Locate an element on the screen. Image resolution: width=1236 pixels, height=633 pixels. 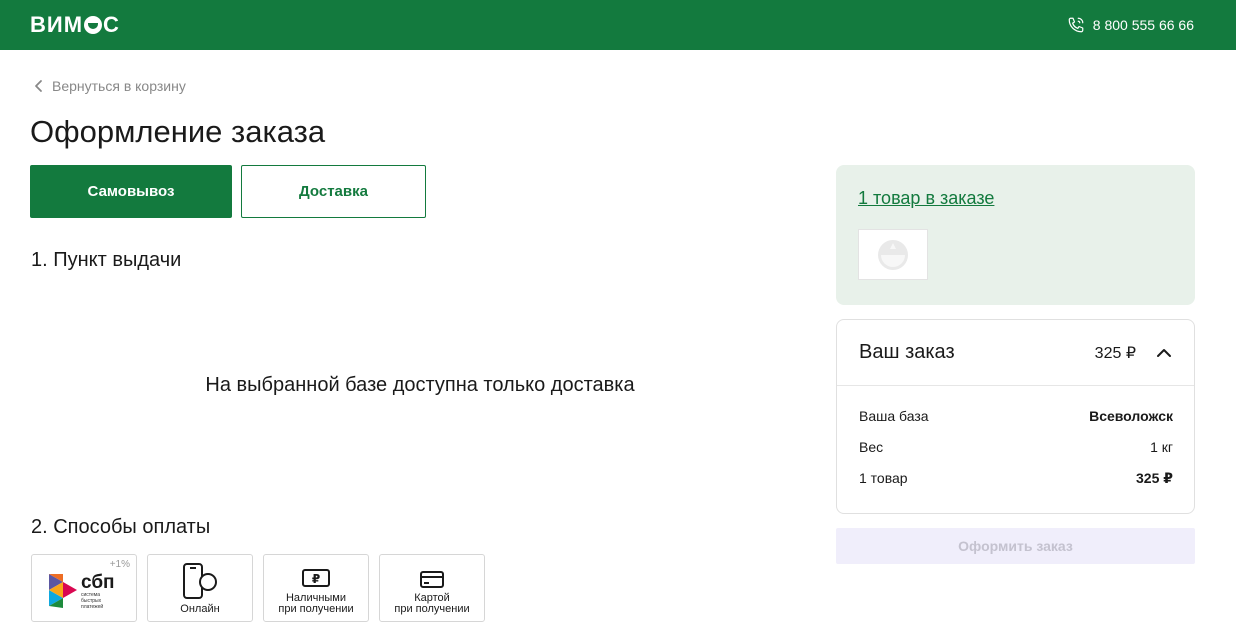
page-title: Оформление заказа is located at coordinates (178, 131).